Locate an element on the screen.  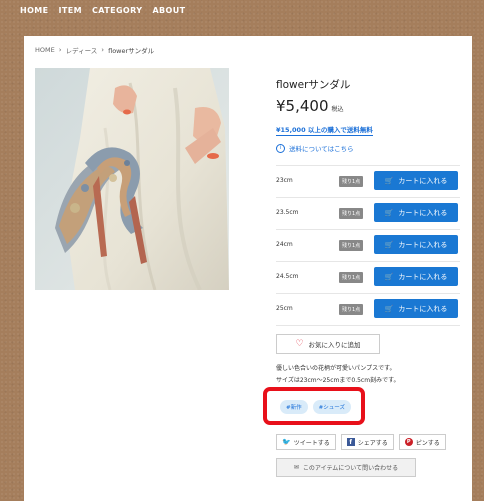
product-price: ¥5,400 税込 is located at coordinates (310, 106).